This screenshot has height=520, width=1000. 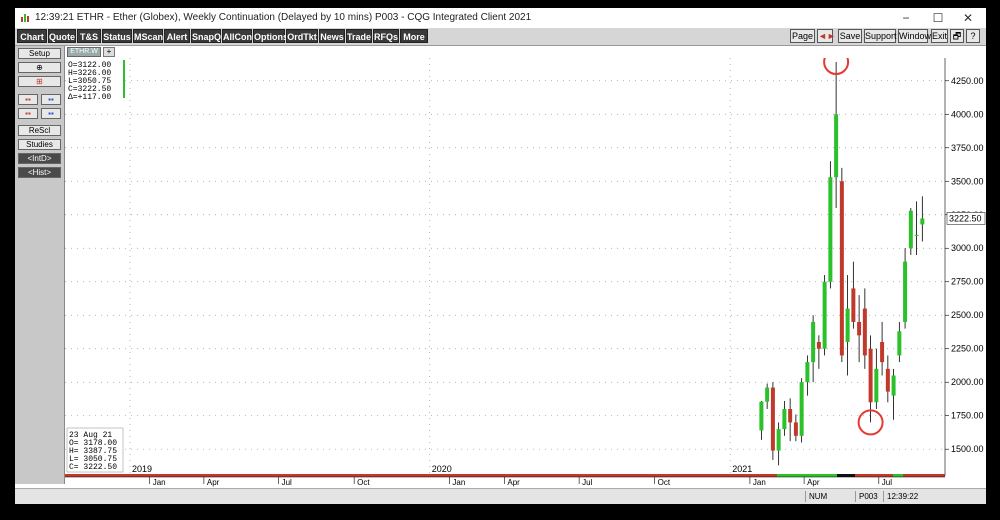 I want to click on toolbar-quote-button: Quote, so click(x=62, y=36).